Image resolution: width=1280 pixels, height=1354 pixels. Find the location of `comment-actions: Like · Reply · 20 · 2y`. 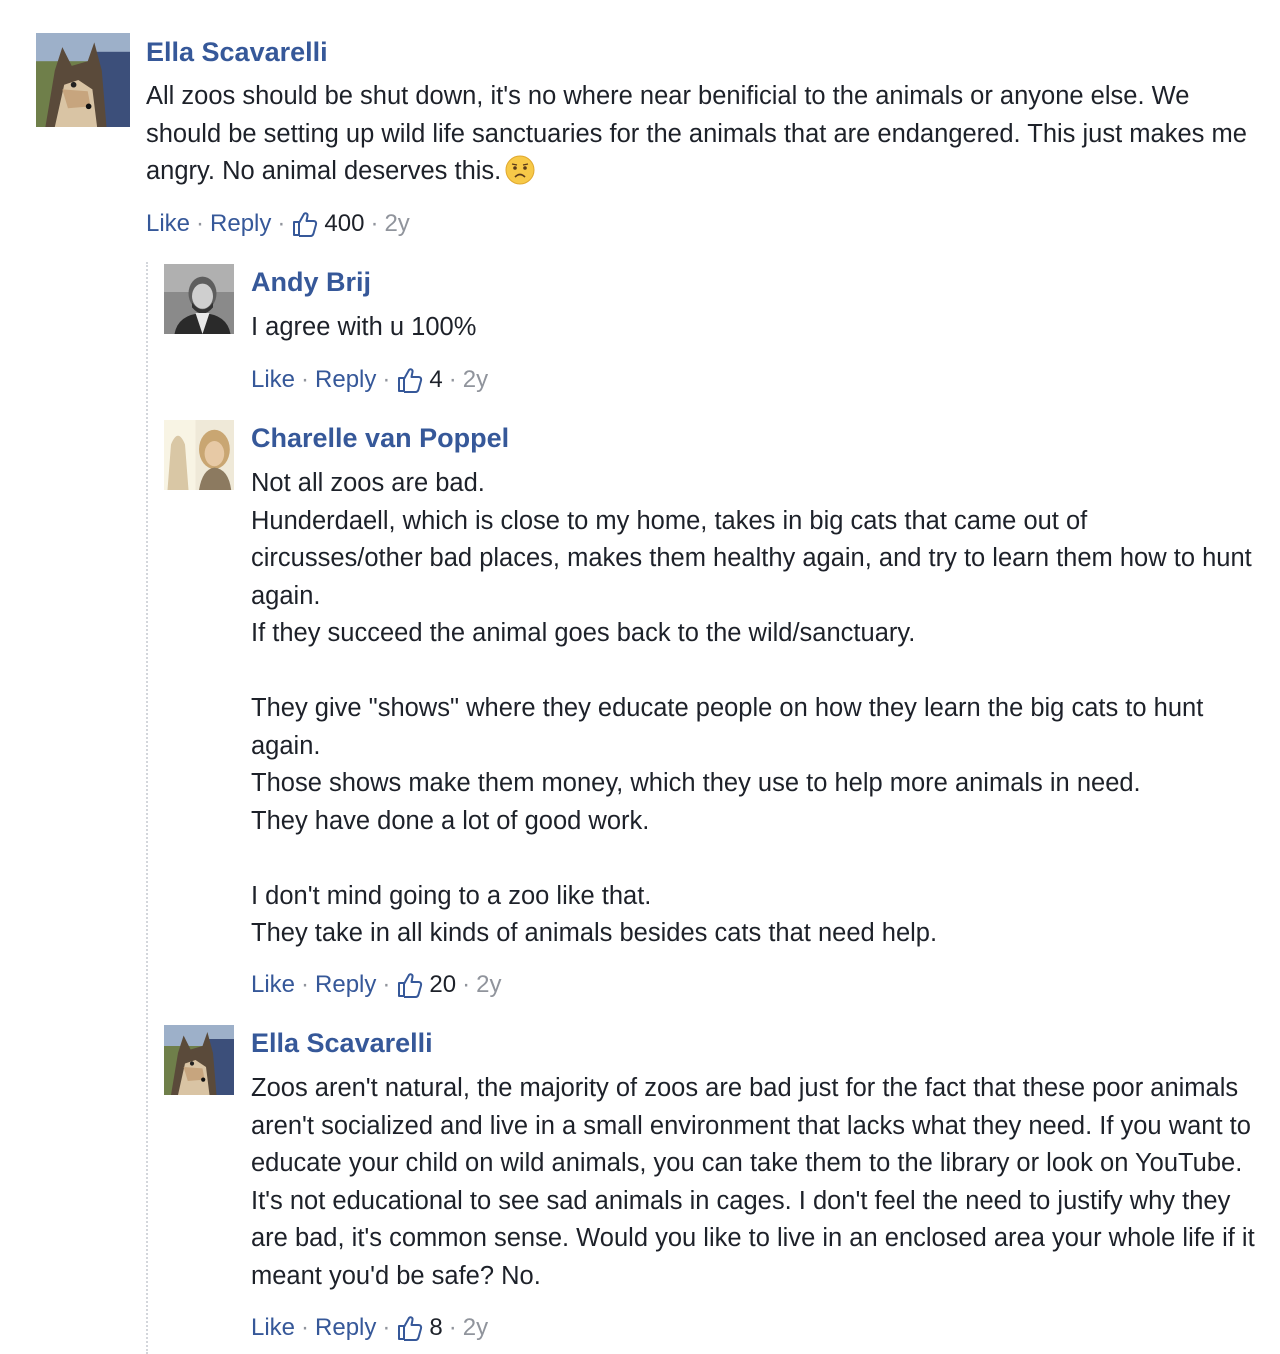

comment-actions: Like · Reply · 20 · 2y is located at coordinates (376, 985).